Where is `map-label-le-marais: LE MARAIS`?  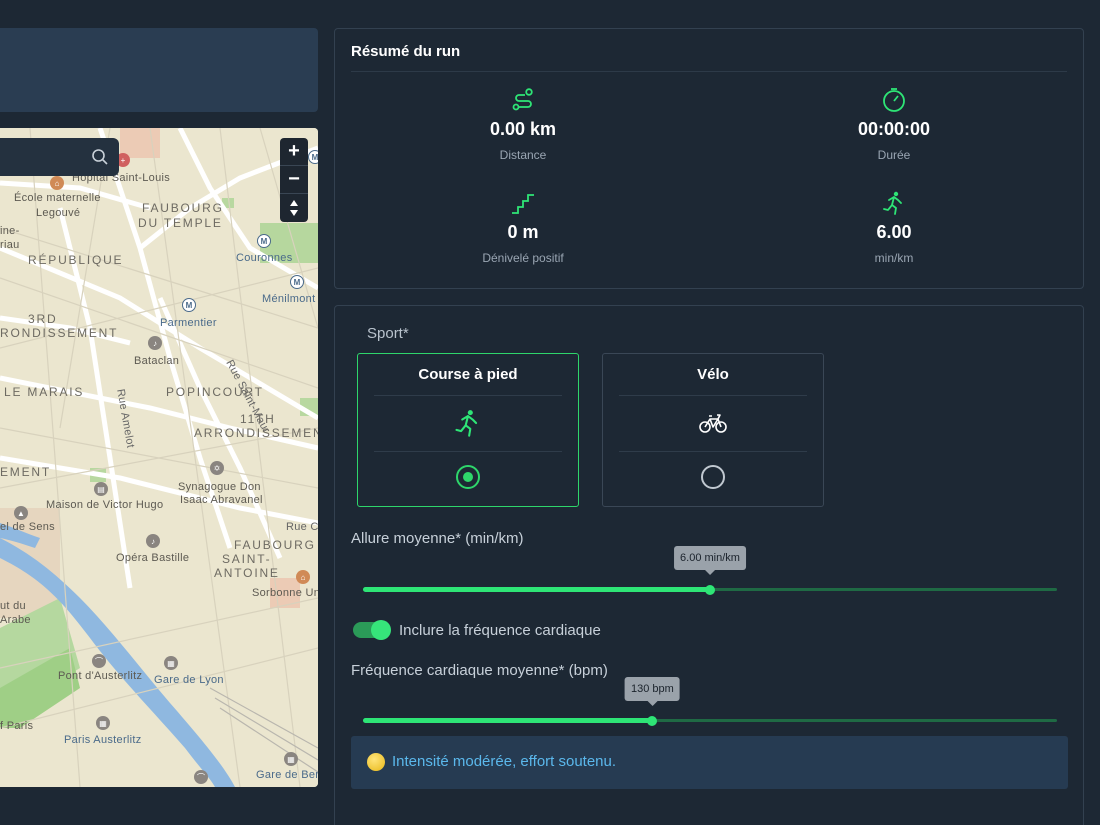 map-label-le-marais: LE MARAIS is located at coordinates (44, 392).